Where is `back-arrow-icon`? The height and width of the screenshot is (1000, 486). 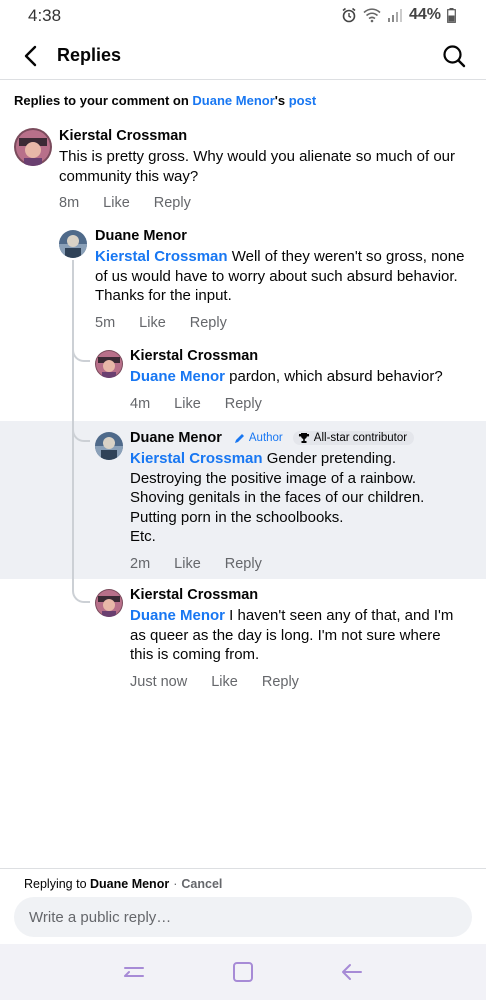
back-arrow-icon is located at coordinates (30, 56).